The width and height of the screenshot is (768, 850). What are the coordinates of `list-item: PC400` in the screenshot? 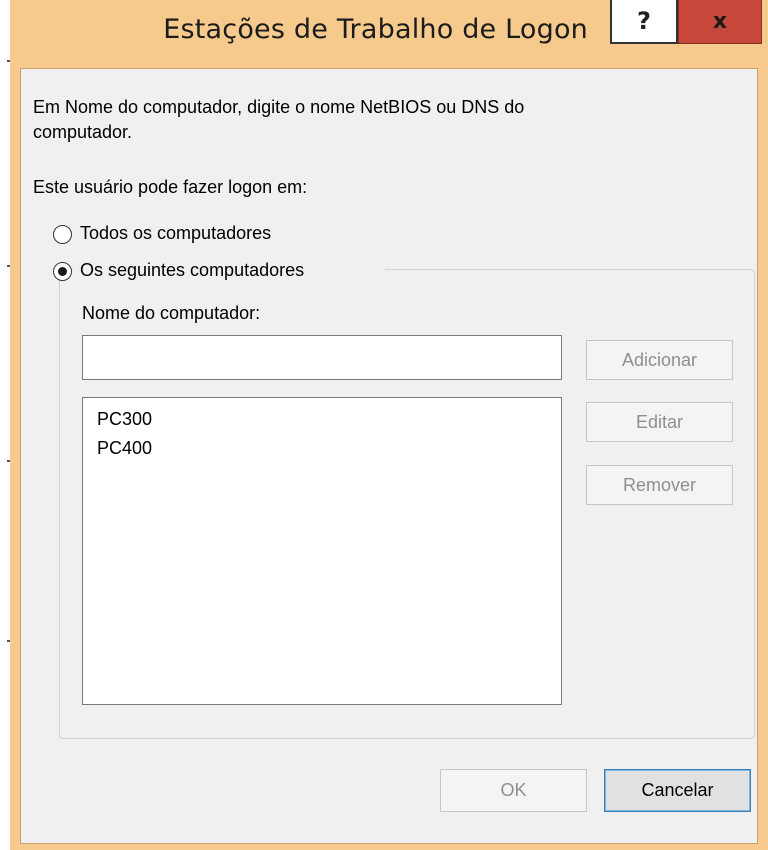 It's located at (329, 451).